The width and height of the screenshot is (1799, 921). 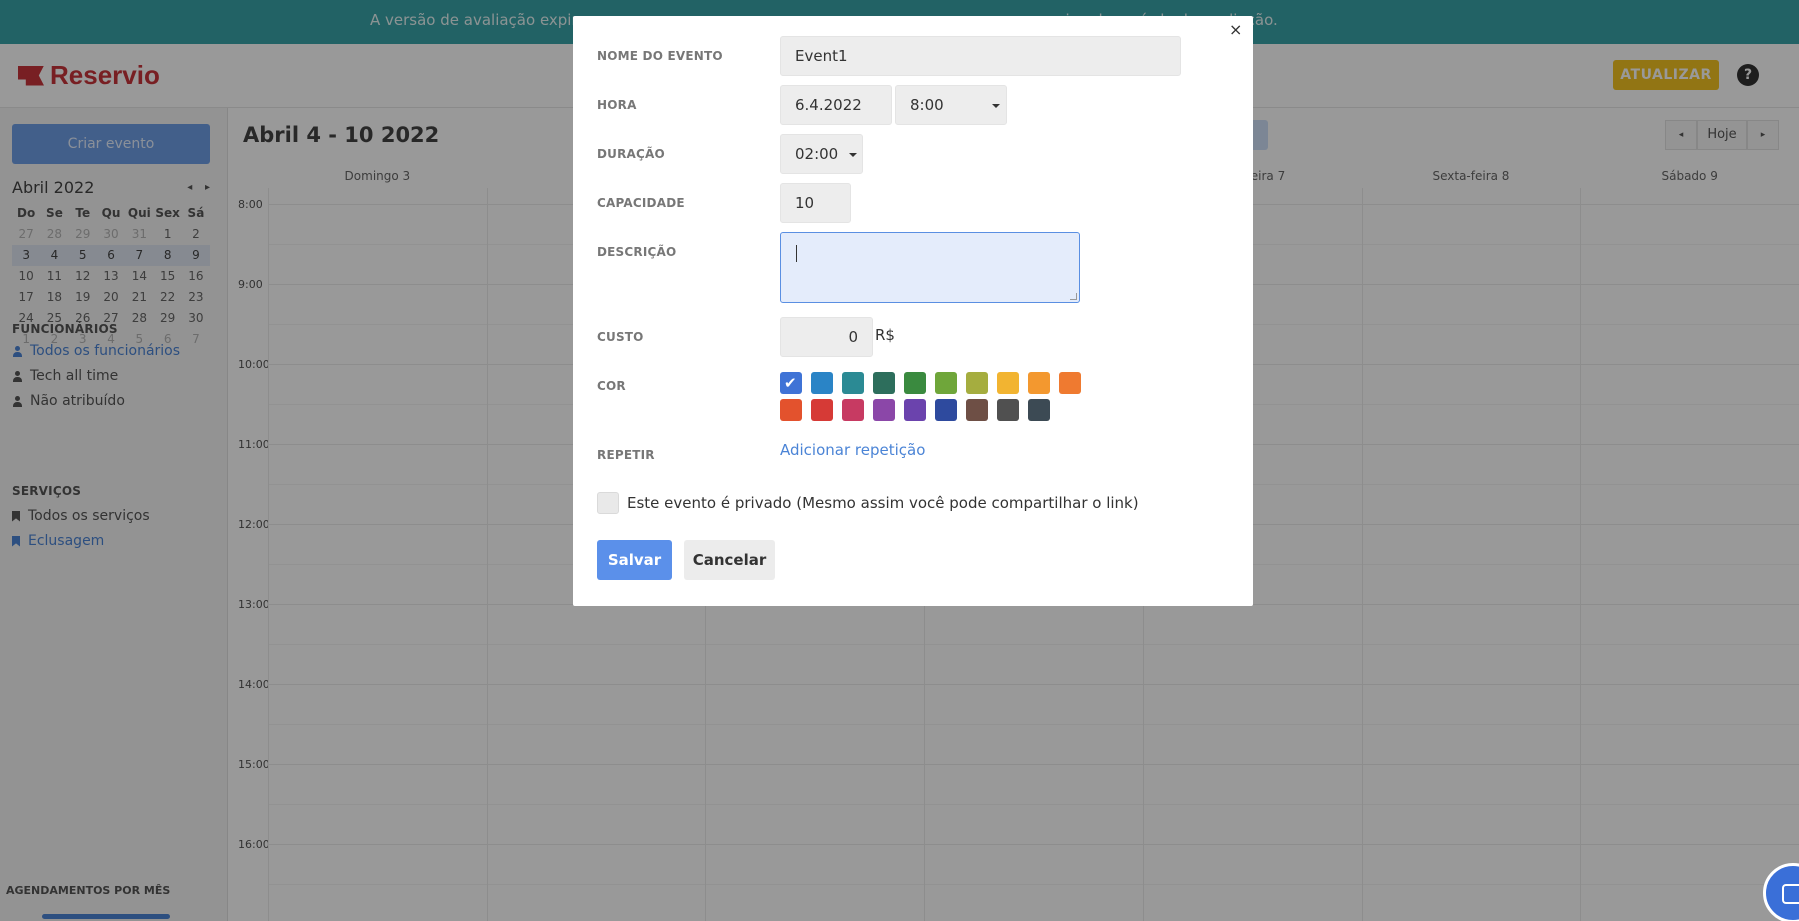 I want to click on repeat-label: REPETIR, so click(x=626, y=455).